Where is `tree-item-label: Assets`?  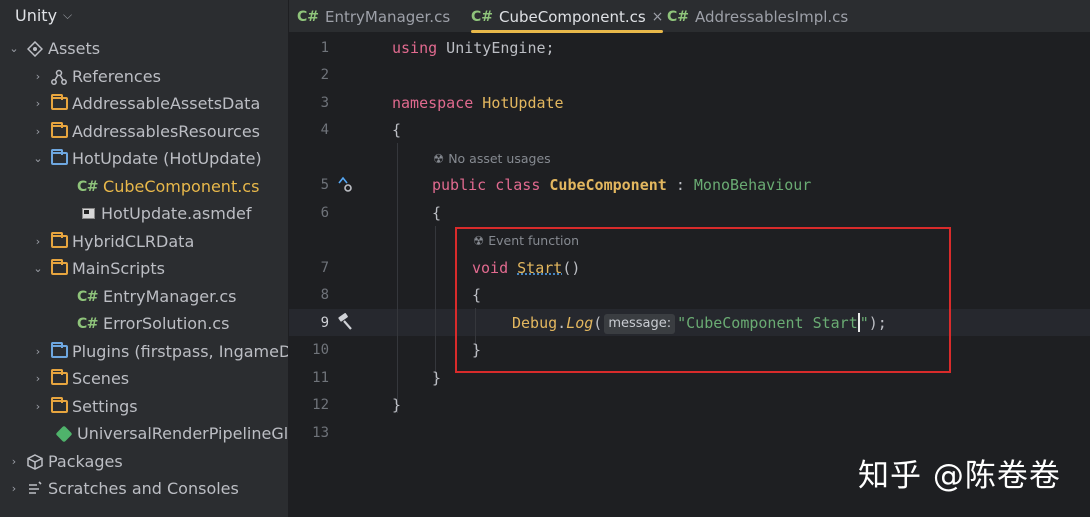 tree-item-label: Assets is located at coordinates (74, 49).